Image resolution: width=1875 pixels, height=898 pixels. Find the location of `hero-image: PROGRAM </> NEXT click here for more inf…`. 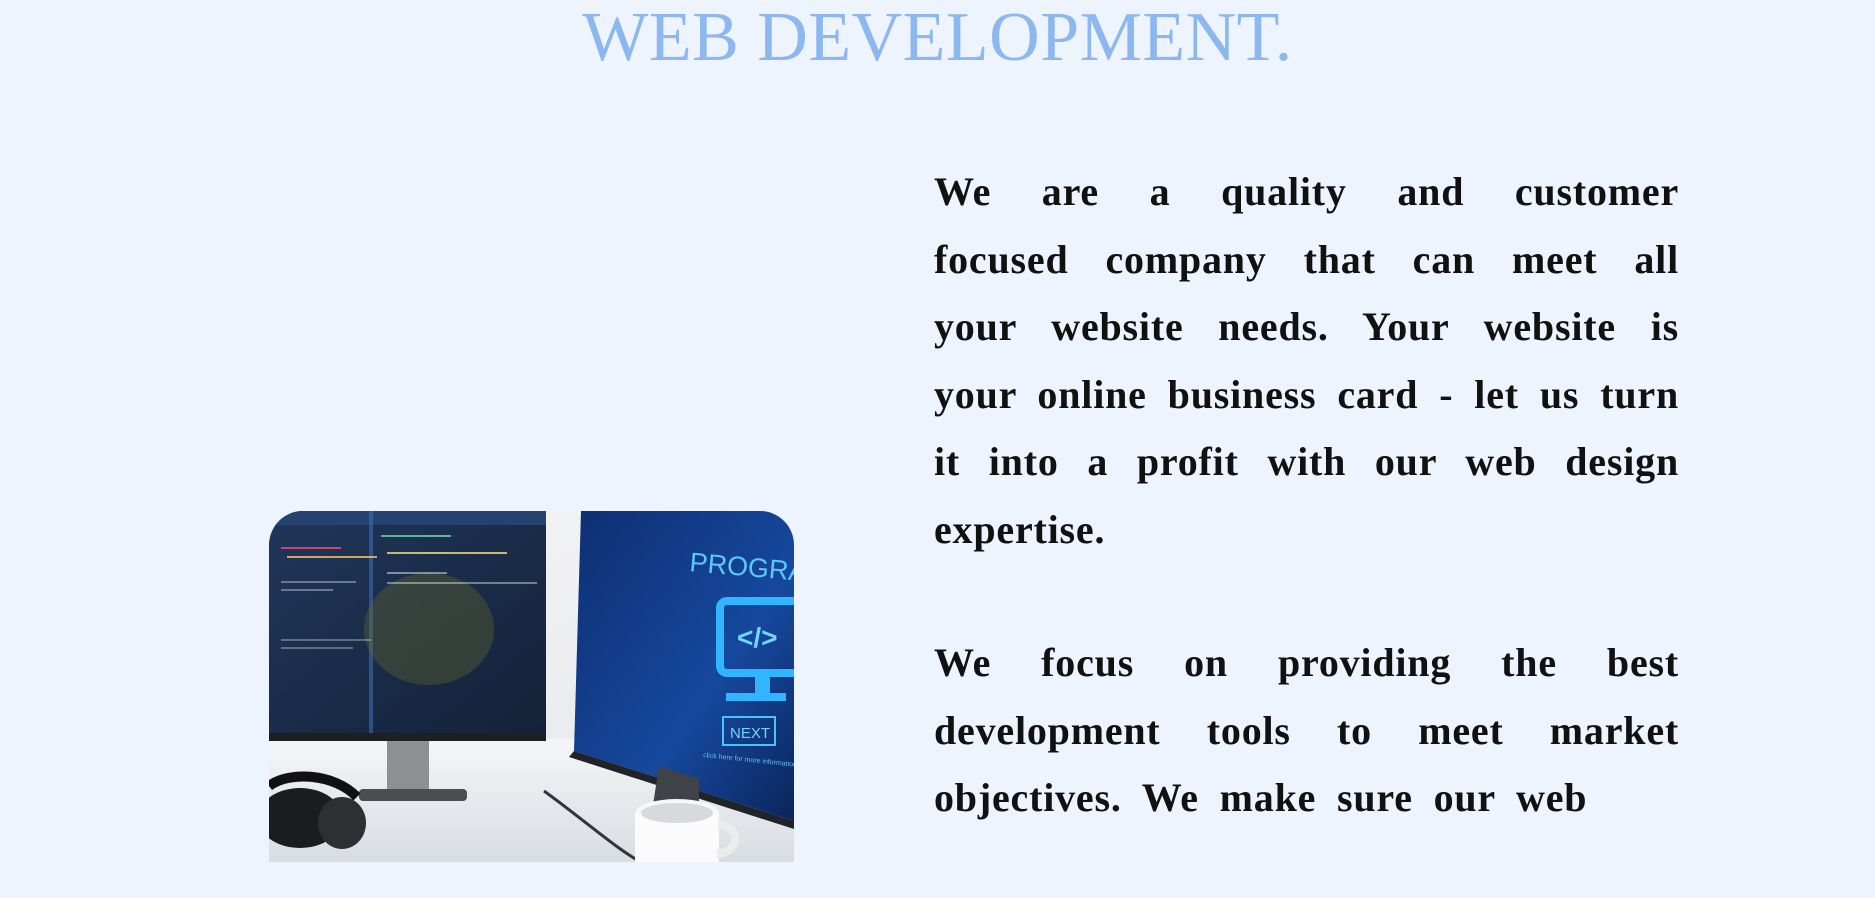

hero-image: PROGRAM </> NEXT click here for more inf… is located at coordinates (531, 686).